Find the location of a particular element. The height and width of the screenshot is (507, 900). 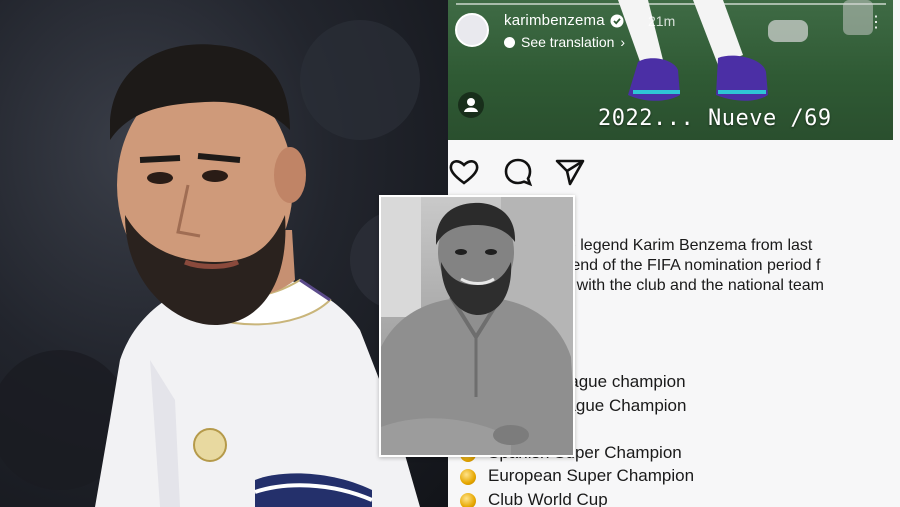

story-time: 21m is located at coordinates (662, 21).